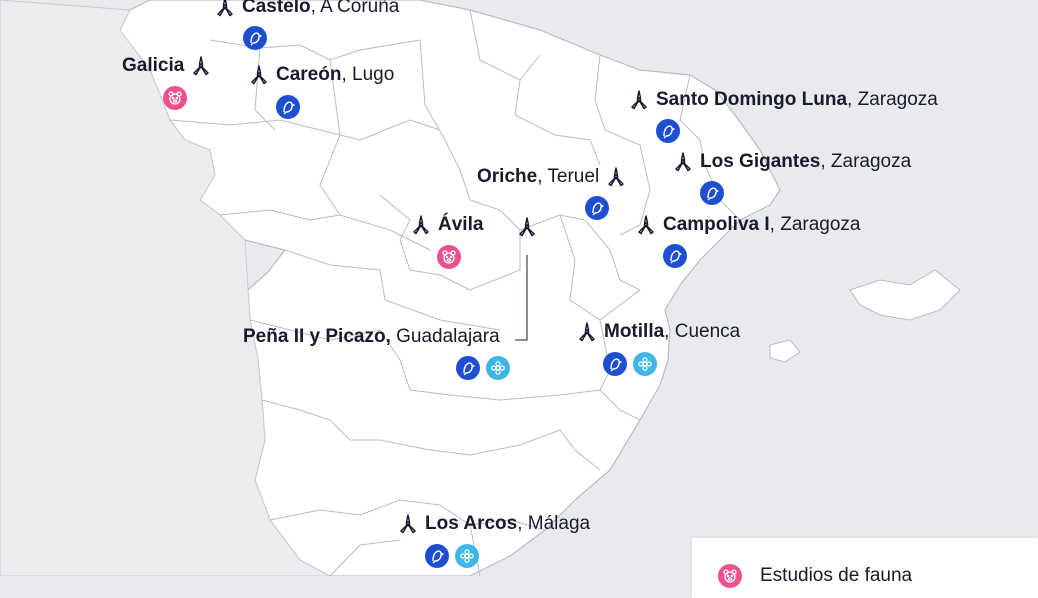  What do you see at coordinates (634, 331) in the screenshot?
I see `site-name: Motilla` at bounding box center [634, 331].